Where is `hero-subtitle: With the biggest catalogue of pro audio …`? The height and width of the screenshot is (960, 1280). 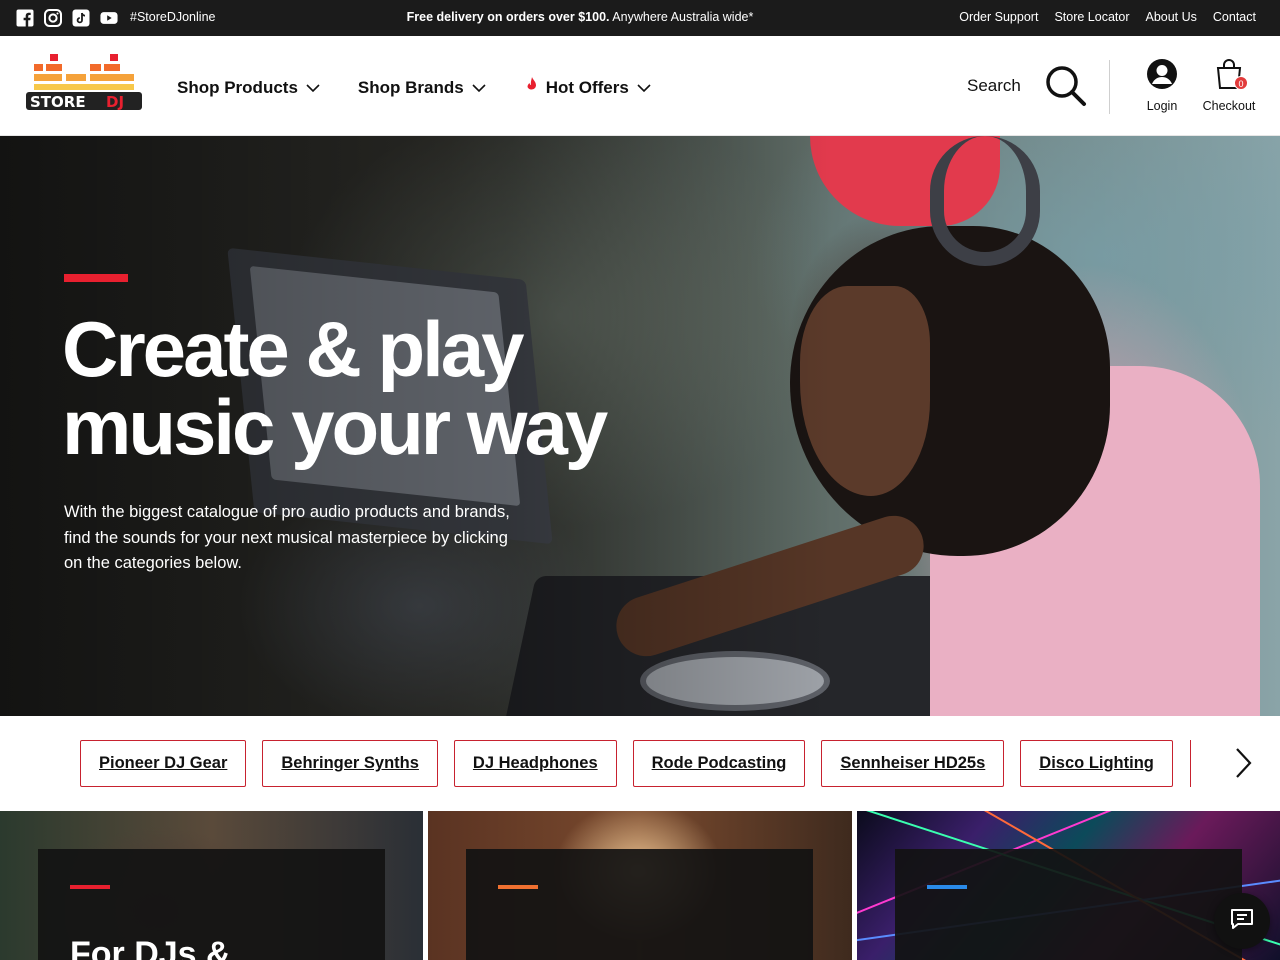
hero-subtitle: With the biggest catalogue of pro audio … is located at coordinates (287, 537).